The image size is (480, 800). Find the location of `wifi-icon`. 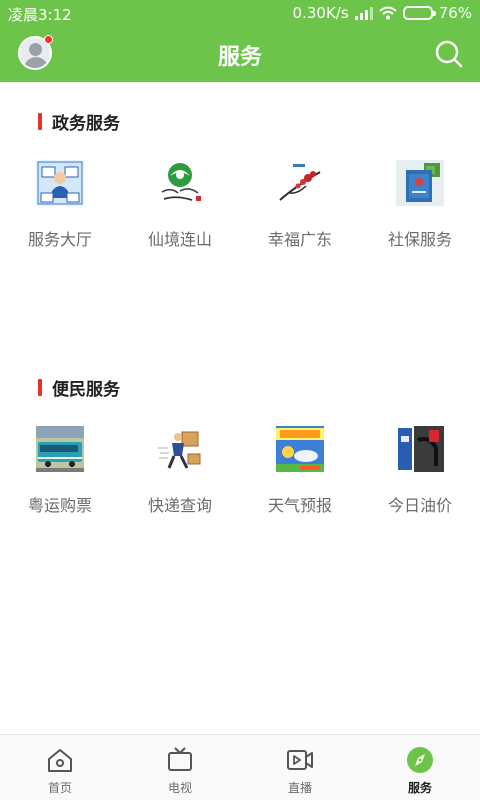

wifi-icon is located at coordinates (387, 13).